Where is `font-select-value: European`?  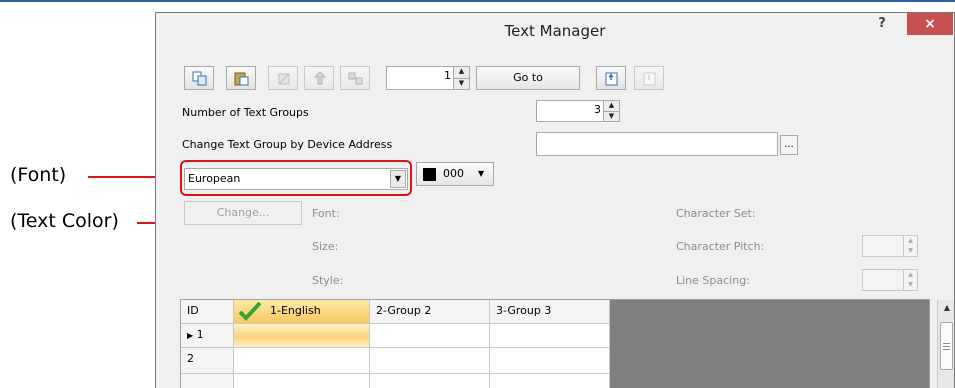
font-select-value: European is located at coordinates (214, 178).